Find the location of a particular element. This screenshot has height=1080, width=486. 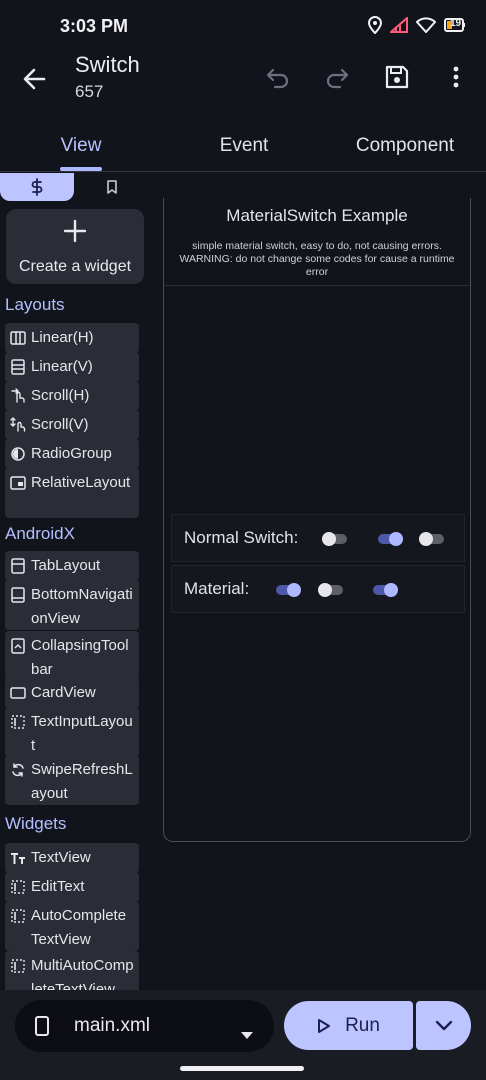

palette-item-radiogroup: RadioGroup is located at coordinates (72, 454).